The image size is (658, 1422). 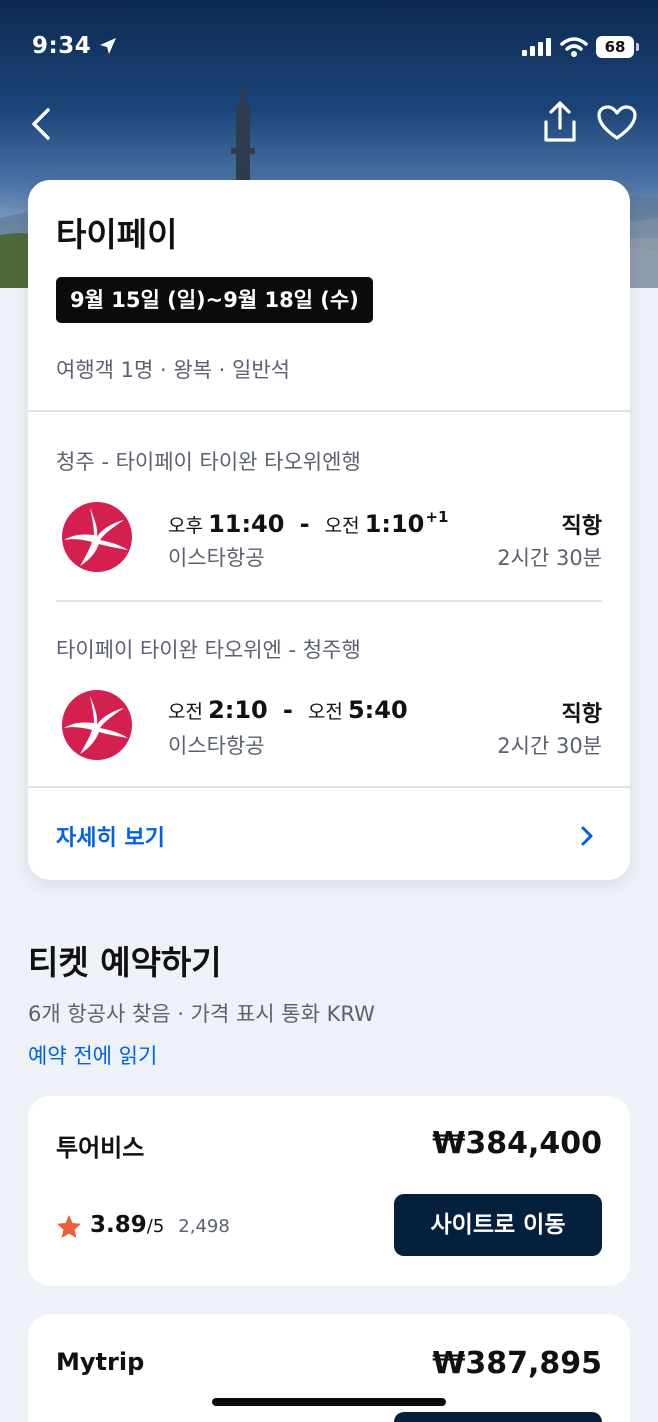 I want to click on offer-provider-name: Mytrip, so click(x=100, y=1362).